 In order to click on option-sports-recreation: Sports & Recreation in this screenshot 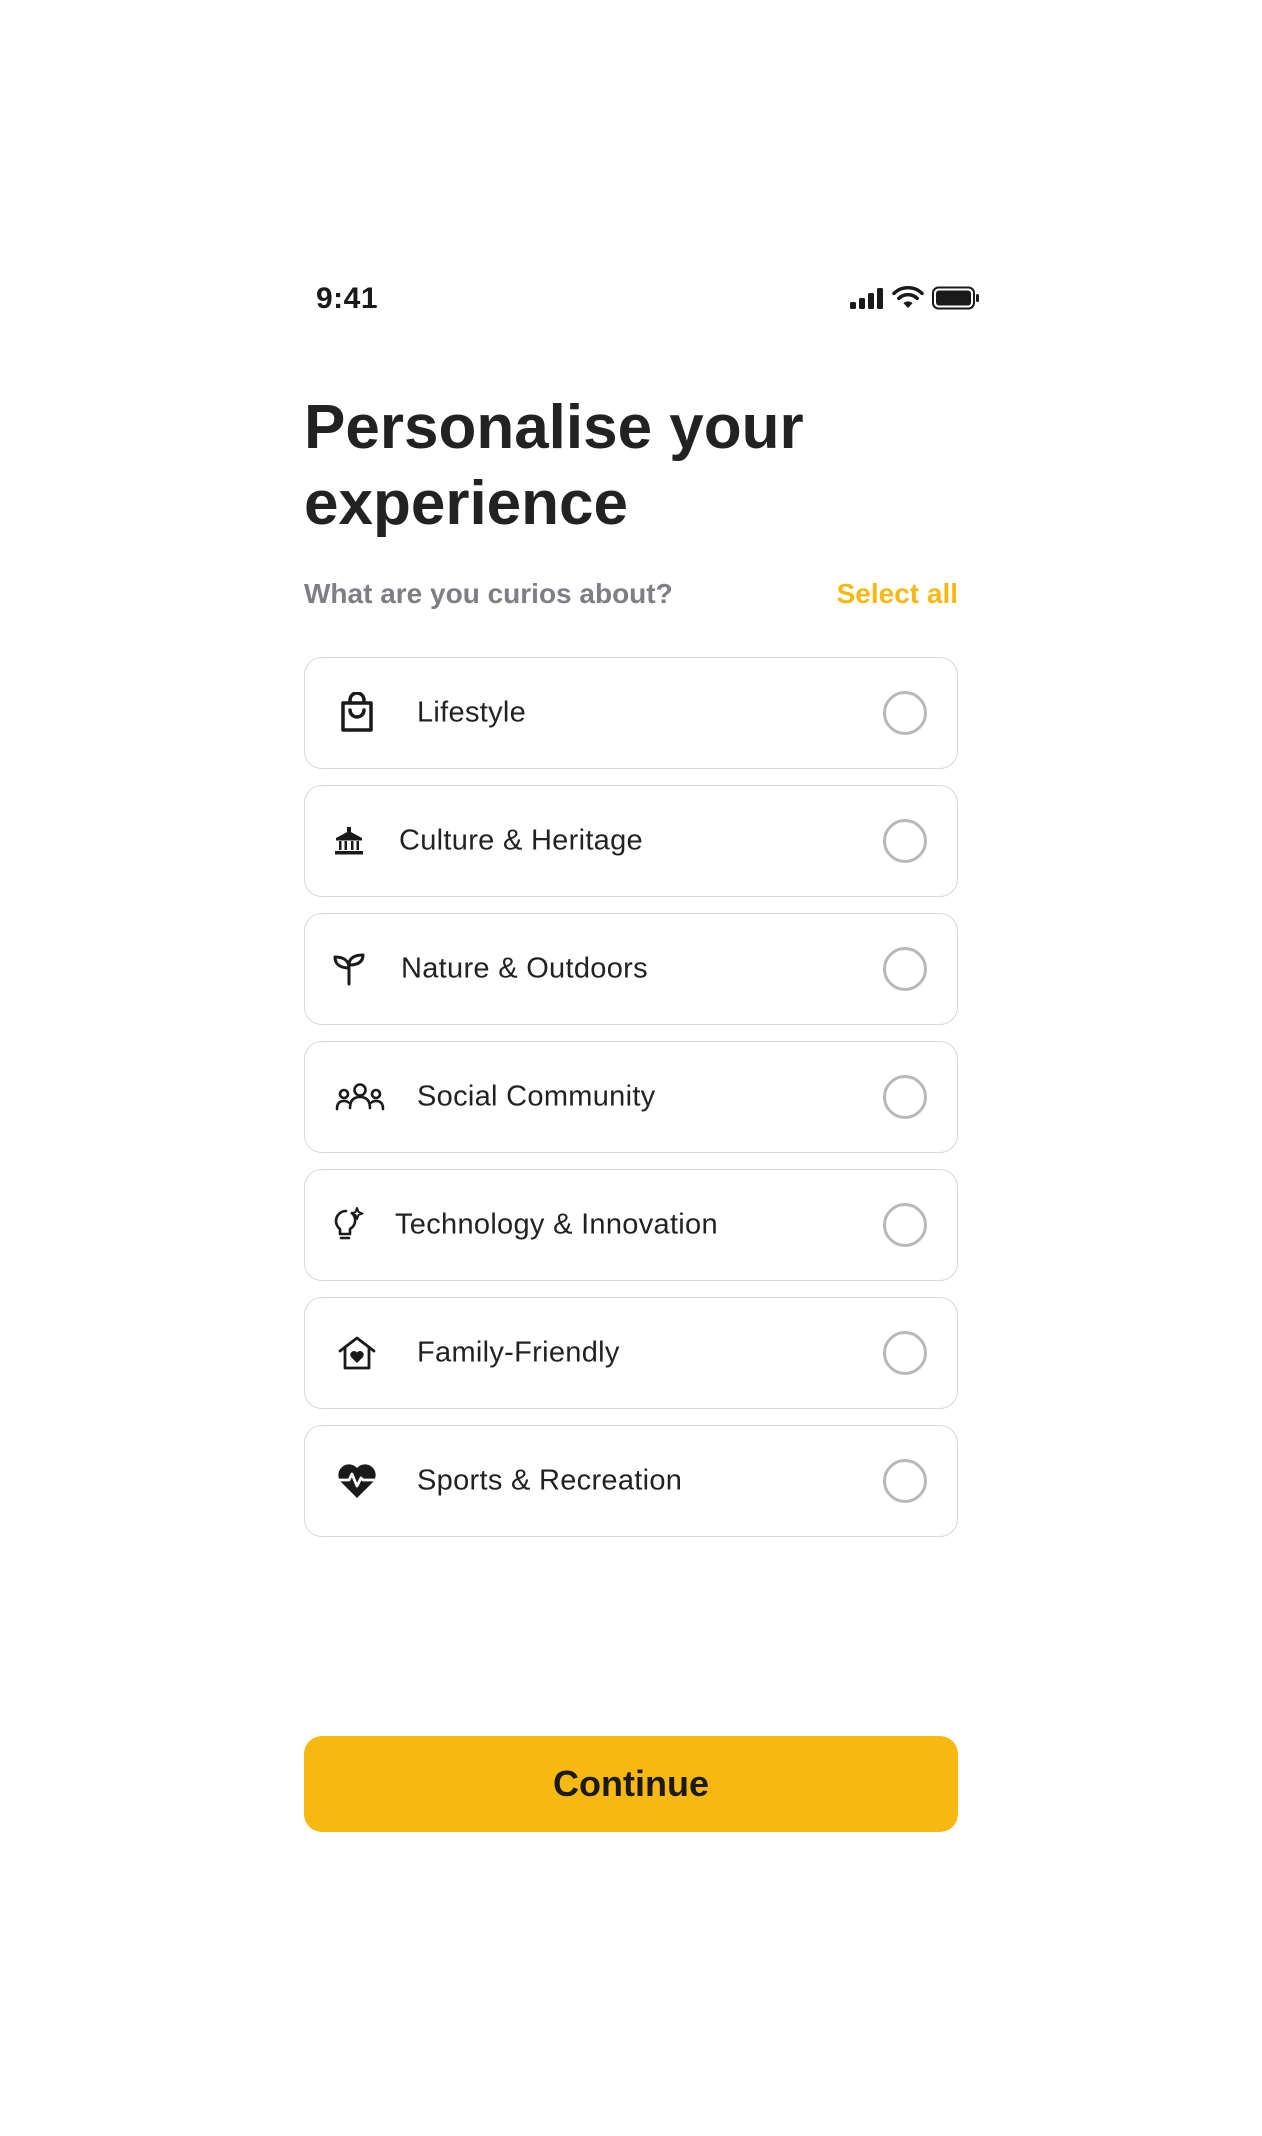, I will do `click(631, 1481)`.